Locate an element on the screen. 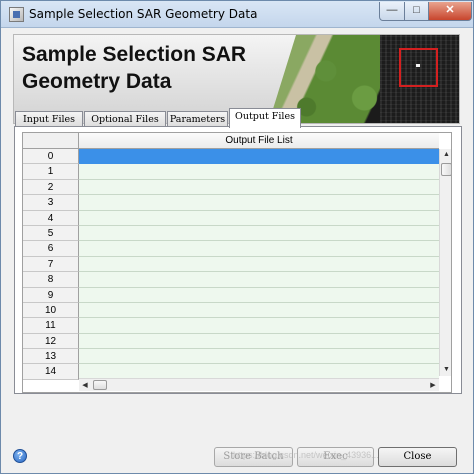  table-row: 8 is located at coordinates (231, 280).